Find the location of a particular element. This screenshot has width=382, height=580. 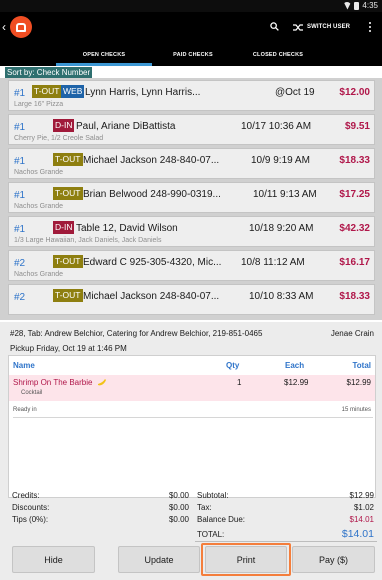

column-header-qty: Qty is located at coordinates (233, 365).